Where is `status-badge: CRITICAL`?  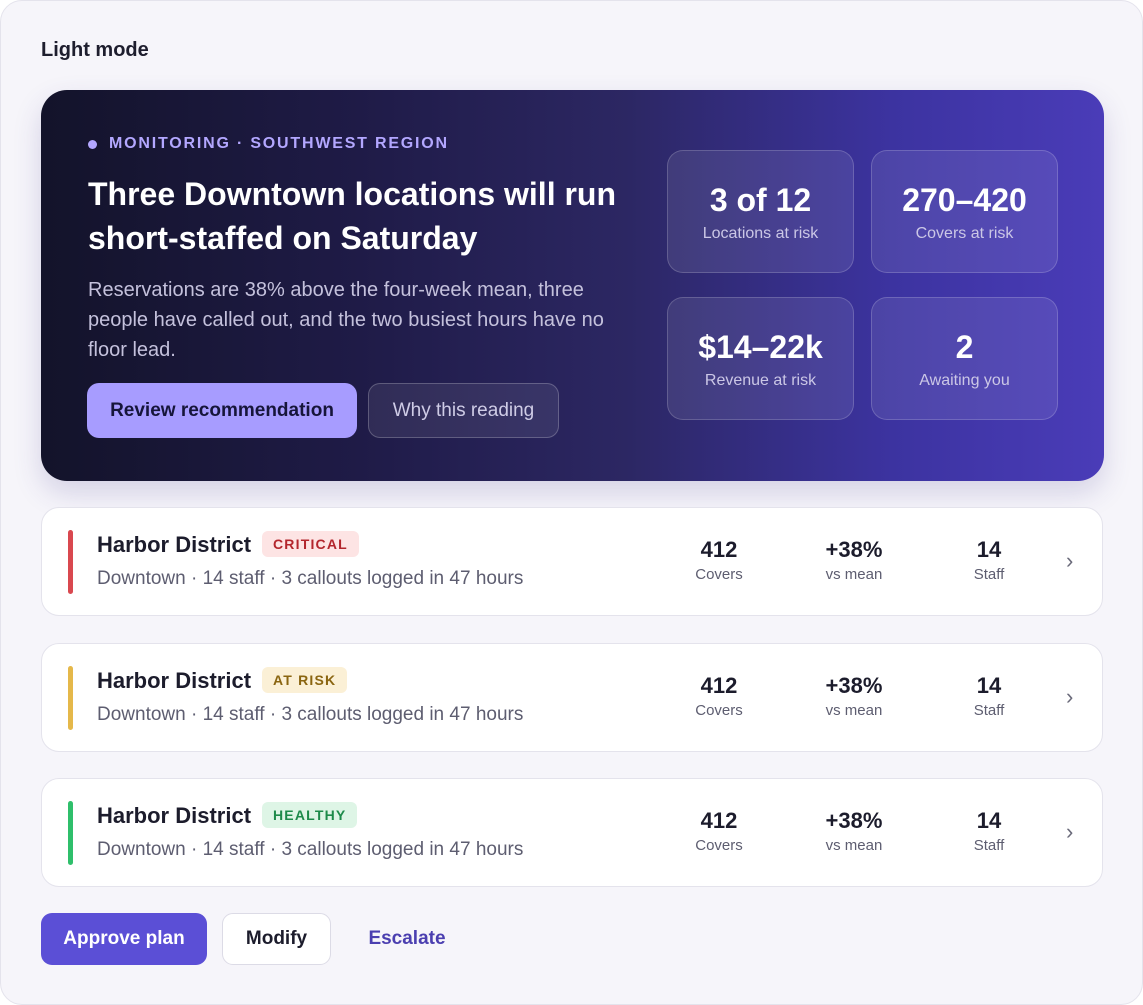 status-badge: CRITICAL is located at coordinates (310, 544).